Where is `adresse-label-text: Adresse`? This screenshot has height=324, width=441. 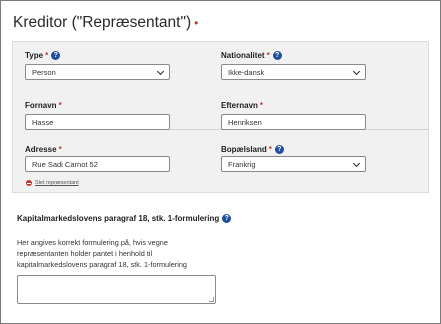
adresse-label-text: Adresse is located at coordinates (41, 149).